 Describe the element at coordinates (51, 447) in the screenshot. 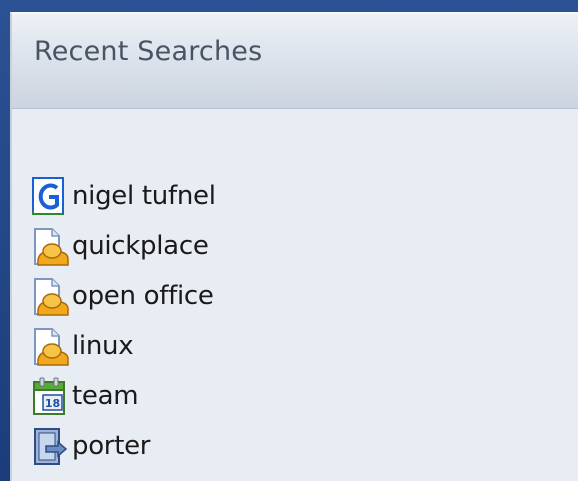

I see `contact-card-icon` at that location.